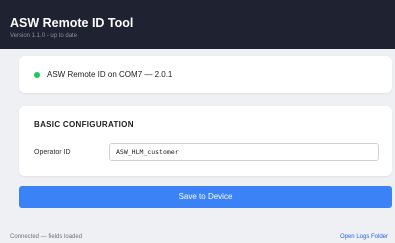 Image resolution: width=395 pixels, height=243 pixels. Describe the element at coordinates (72, 23) in the screenshot. I see `app-title: ASW Remote ID Tool` at that location.